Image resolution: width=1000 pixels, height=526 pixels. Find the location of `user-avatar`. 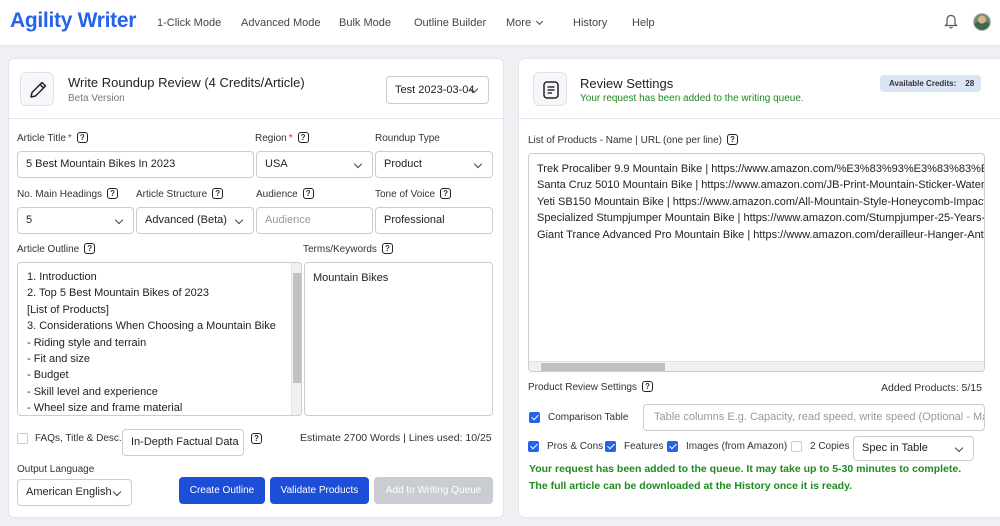

user-avatar is located at coordinates (982, 22).